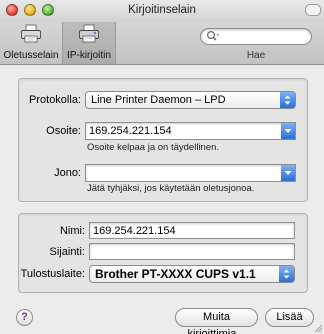 The height and width of the screenshot is (334, 324). I want to click on address-label: Osoite:, so click(63, 131).